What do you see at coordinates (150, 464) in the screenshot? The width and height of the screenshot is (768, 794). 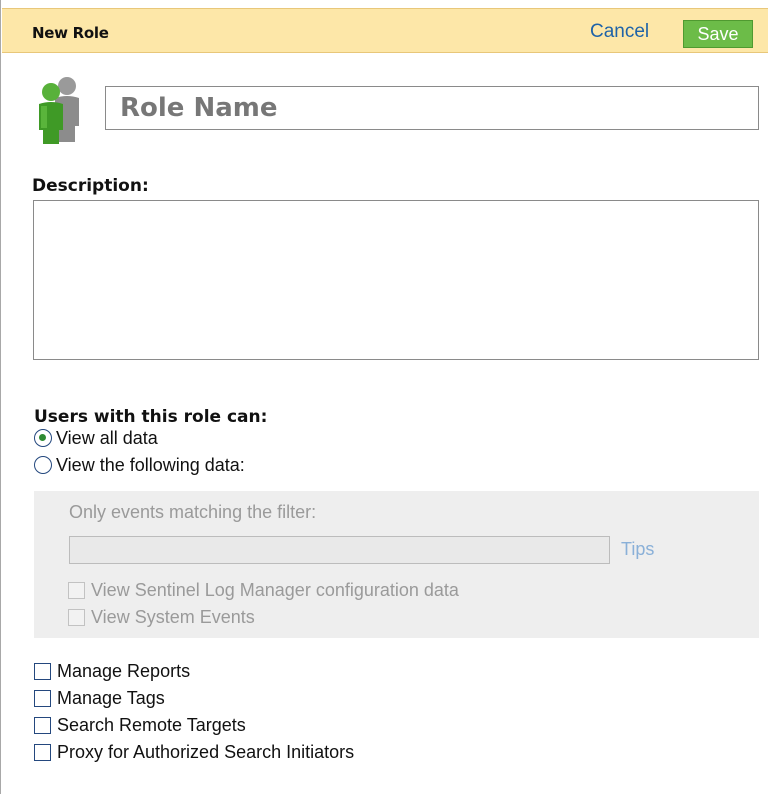 I see `radio-label: View the following data:` at bounding box center [150, 464].